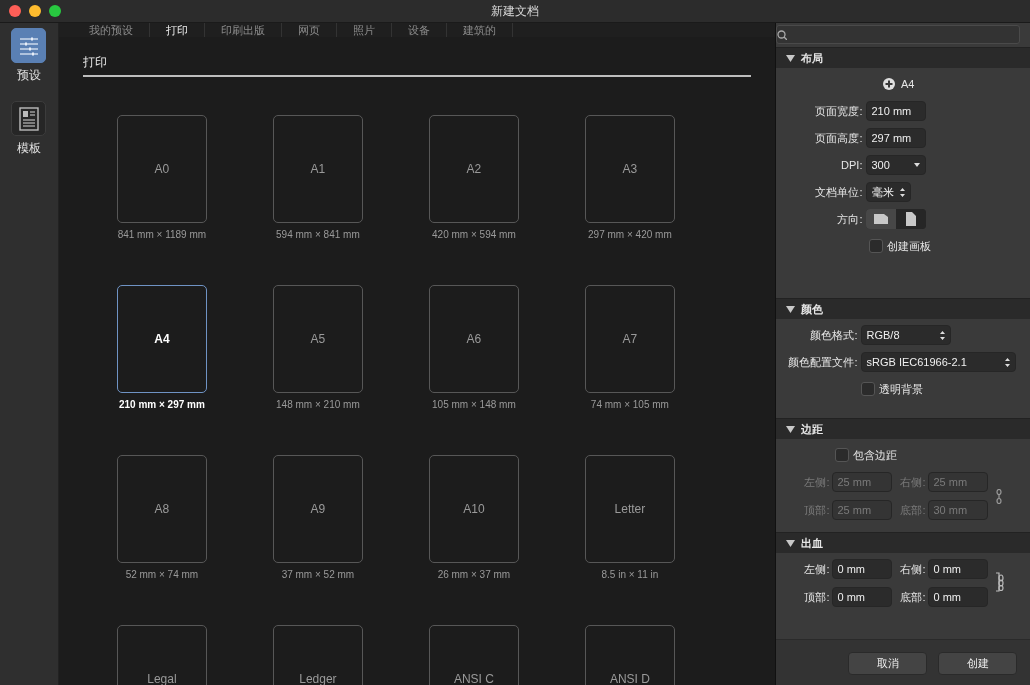  Describe the element at coordinates (852, 165) in the screenshot. I see `field-label: DPI:` at that location.